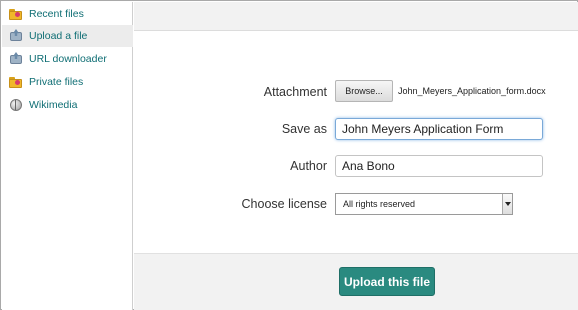  I want to click on author-label: Author, so click(308, 166).